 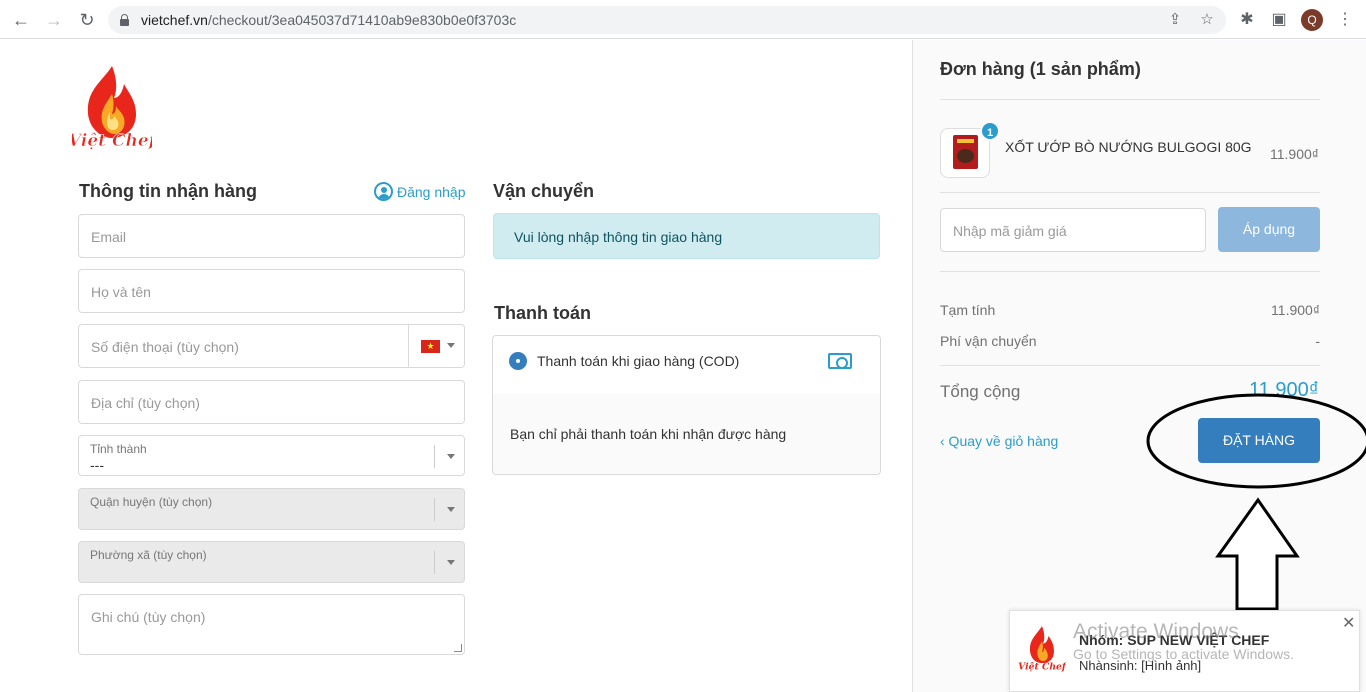 What do you see at coordinates (451, 345) in the screenshot?
I see `country-chevron-down-icon` at bounding box center [451, 345].